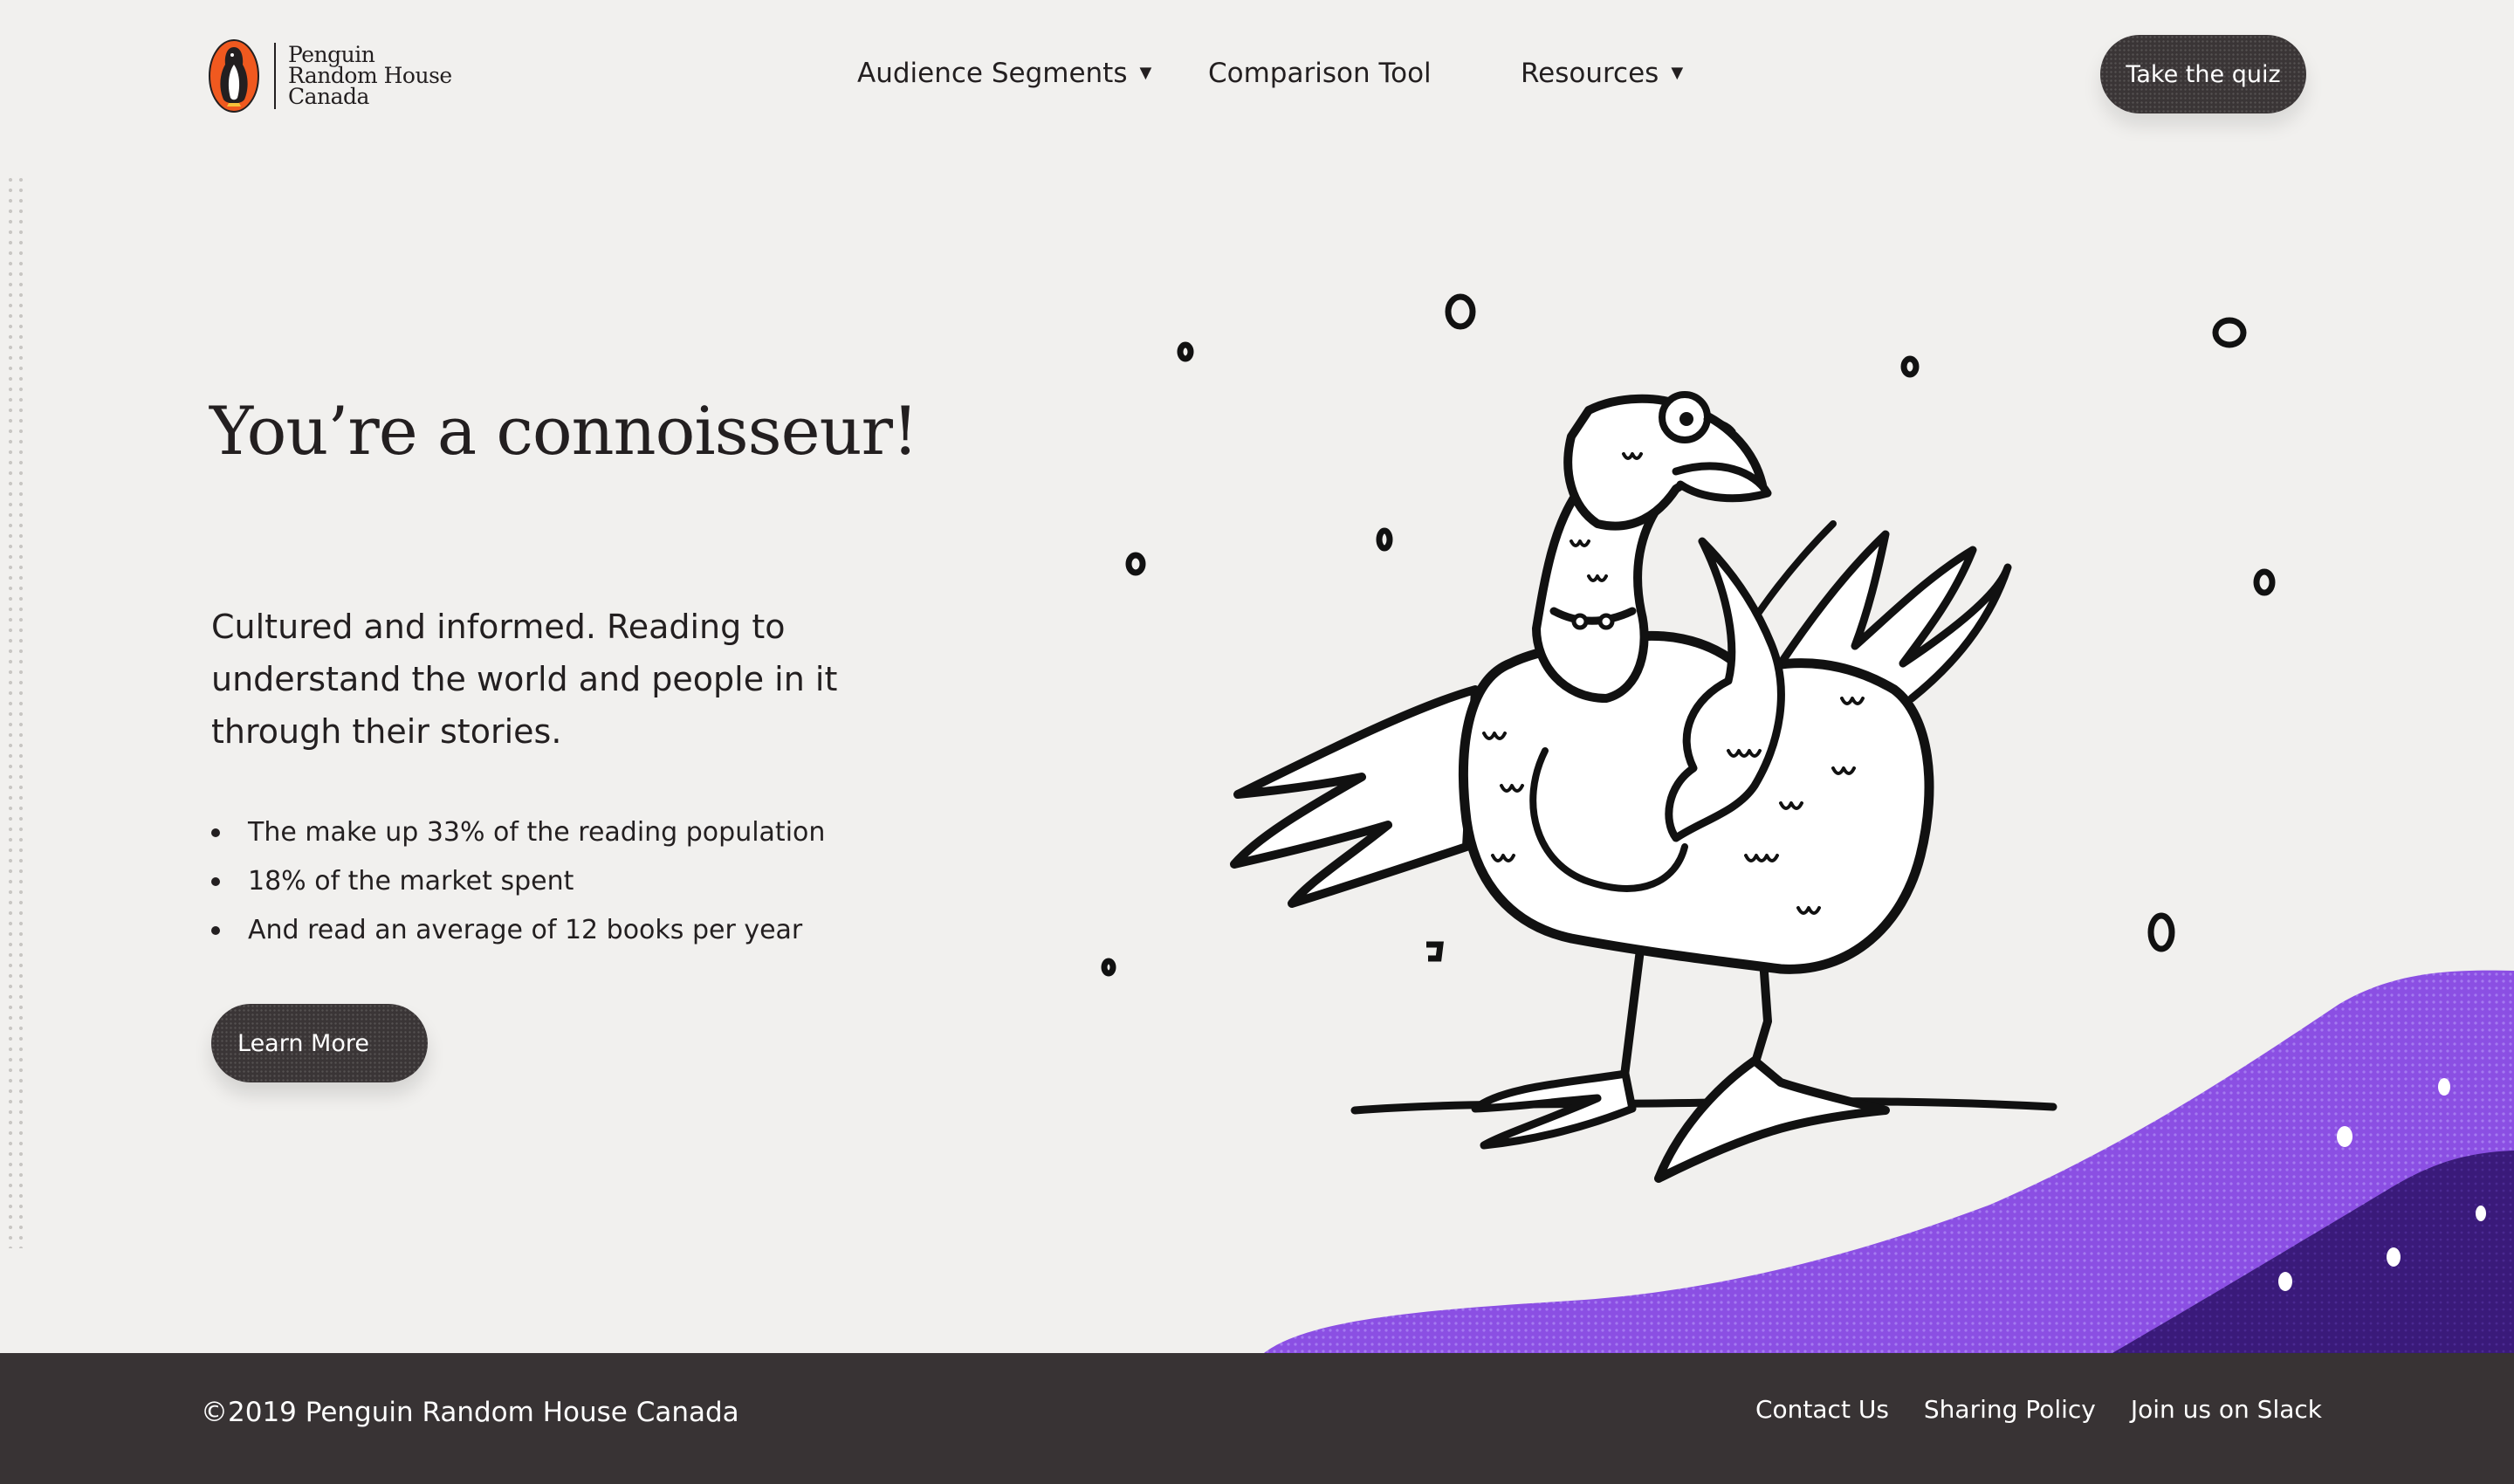 This screenshot has height=1484, width=2514. Describe the element at coordinates (525, 930) in the screenshot. I see `stat-text: And read an average of 12 books per year` at that location.